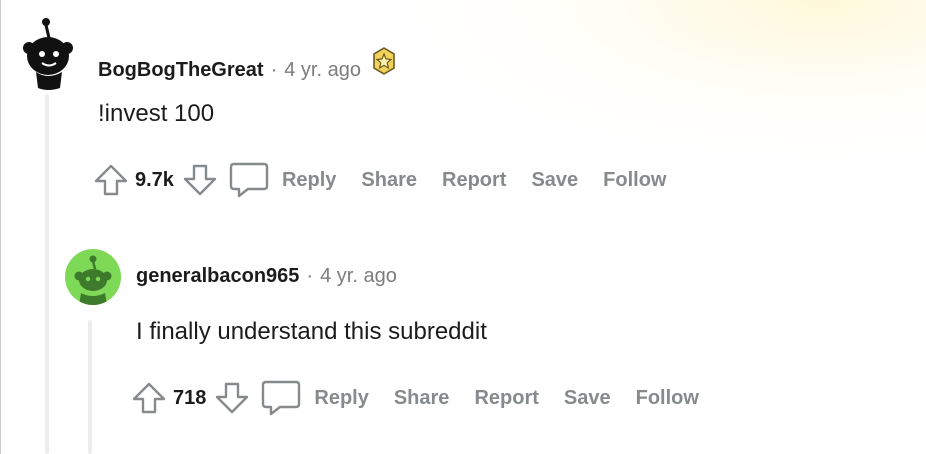 Image resolution: width=926 pixels, height=454 pixels. I want to click on comment-actions: 9.7k Reply Share Report Save Follow, so click(392, 180).